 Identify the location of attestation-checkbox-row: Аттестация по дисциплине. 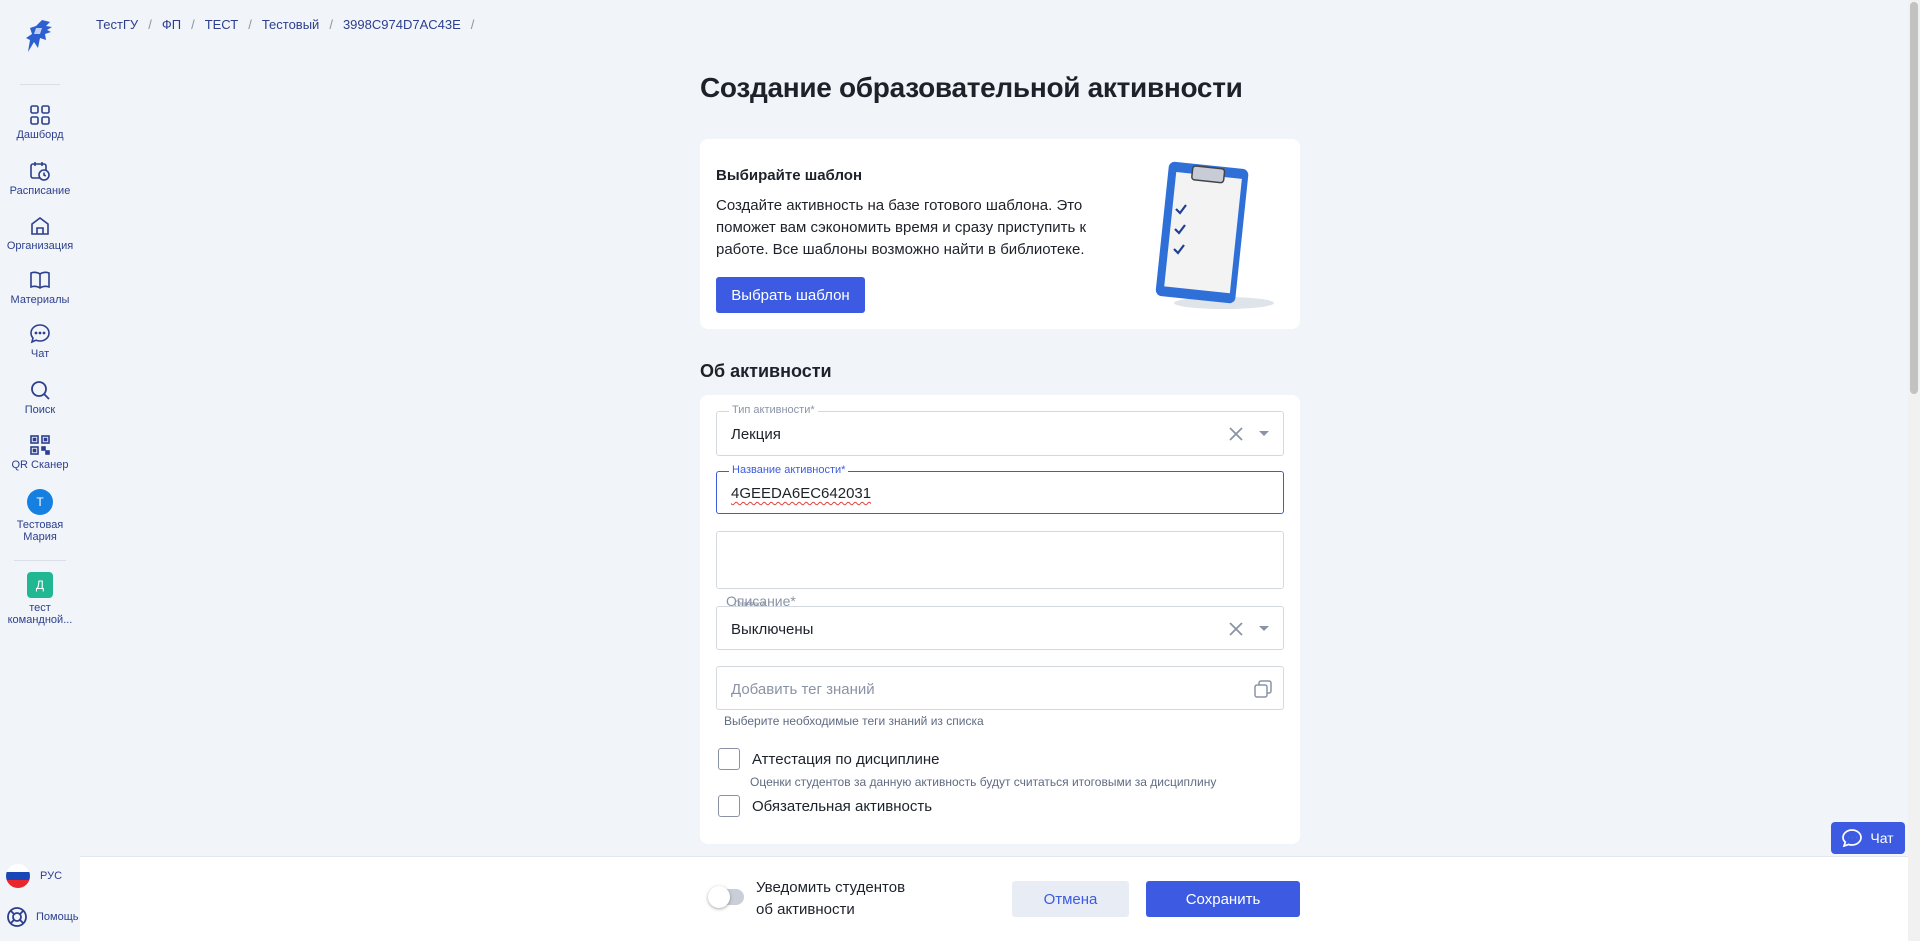
(829, 759).